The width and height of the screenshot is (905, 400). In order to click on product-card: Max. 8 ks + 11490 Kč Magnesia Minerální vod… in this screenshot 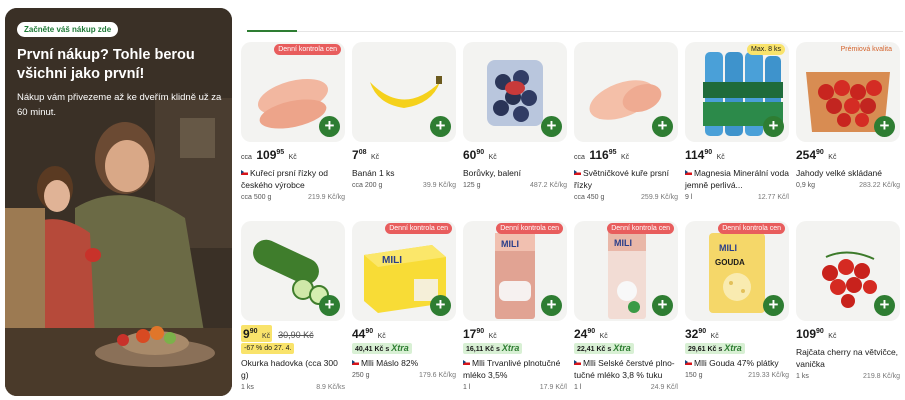, I will do `click(737, 122)`.